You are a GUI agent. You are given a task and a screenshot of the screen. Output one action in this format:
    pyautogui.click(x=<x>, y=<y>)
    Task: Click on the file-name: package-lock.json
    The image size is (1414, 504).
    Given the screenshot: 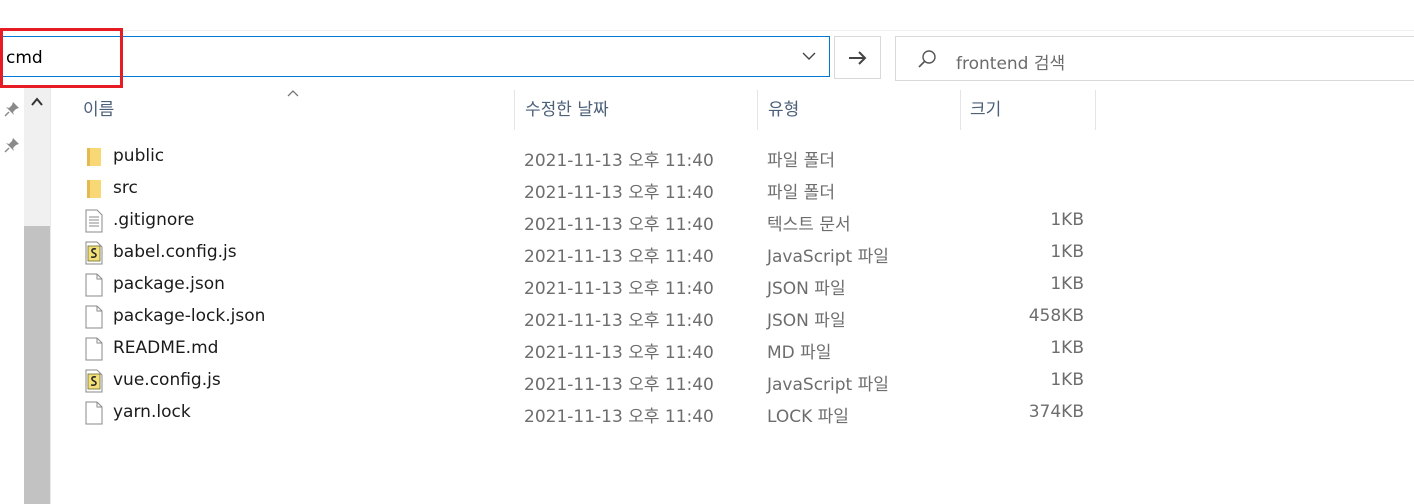 What is the action you would take?
    pyautogui.click(x=189, y=316)
    